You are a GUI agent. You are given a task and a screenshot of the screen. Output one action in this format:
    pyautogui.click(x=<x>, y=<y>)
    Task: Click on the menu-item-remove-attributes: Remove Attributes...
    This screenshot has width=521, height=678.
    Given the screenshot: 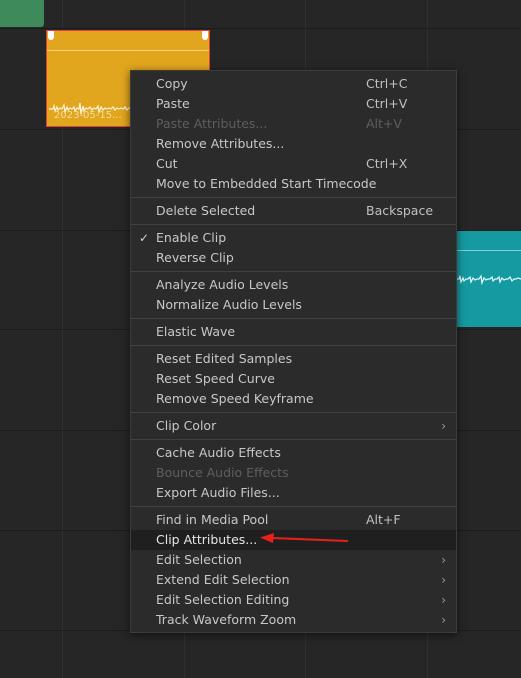 What is the action you would take?
    pyautogui.click(x=293, y=144)
    